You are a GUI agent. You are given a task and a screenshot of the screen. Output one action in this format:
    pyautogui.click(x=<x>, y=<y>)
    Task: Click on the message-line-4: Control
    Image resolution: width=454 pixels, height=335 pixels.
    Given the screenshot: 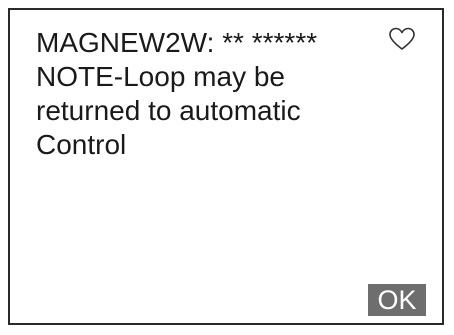 What is the action you would take?
    pyautogui.click(x=81, y=144)
    